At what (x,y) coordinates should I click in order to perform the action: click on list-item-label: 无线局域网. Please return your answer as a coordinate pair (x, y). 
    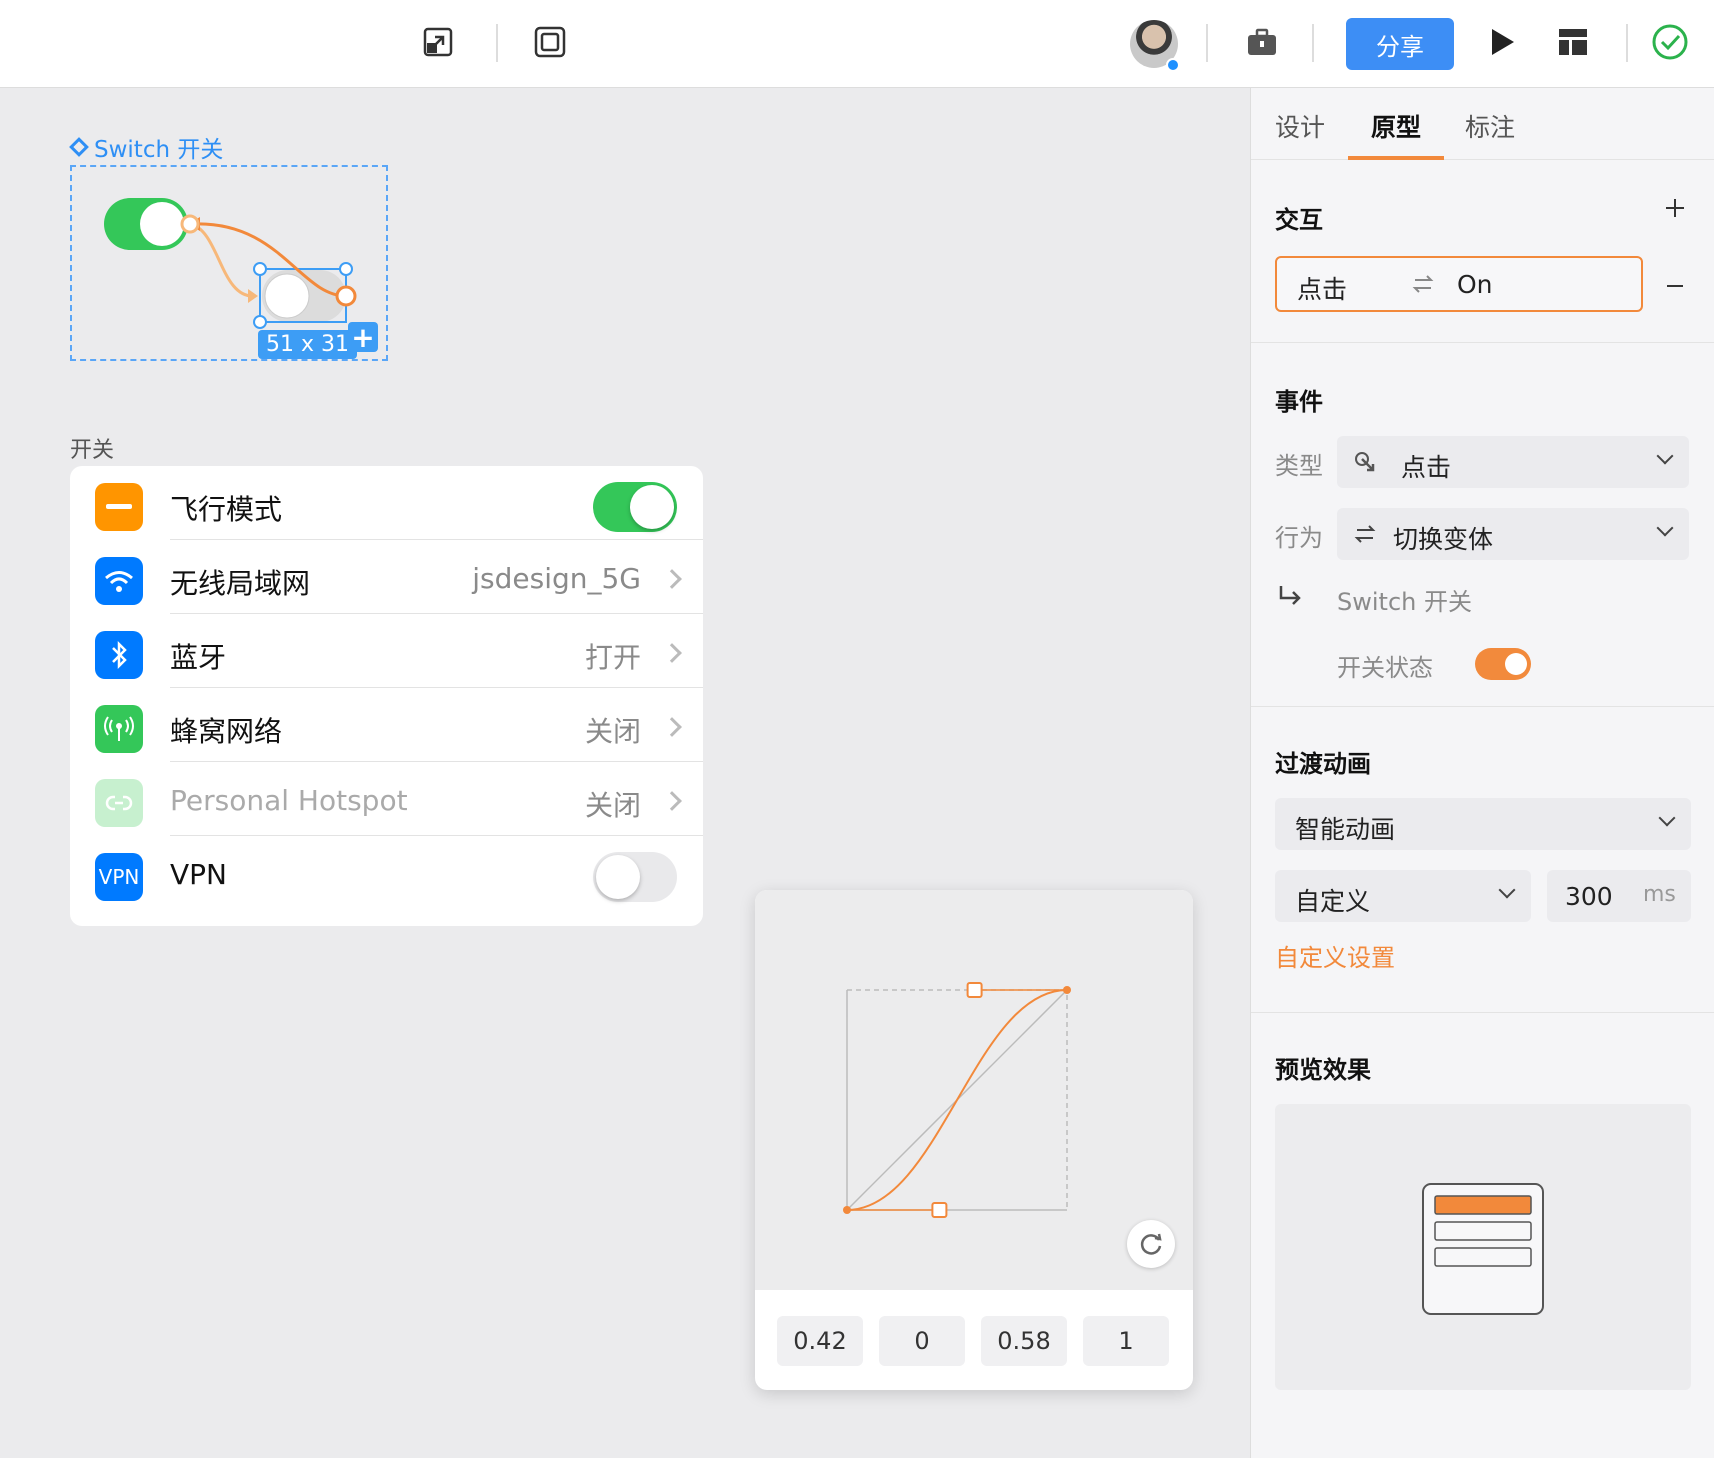
    Looking at the image, I should click on (240, 583).